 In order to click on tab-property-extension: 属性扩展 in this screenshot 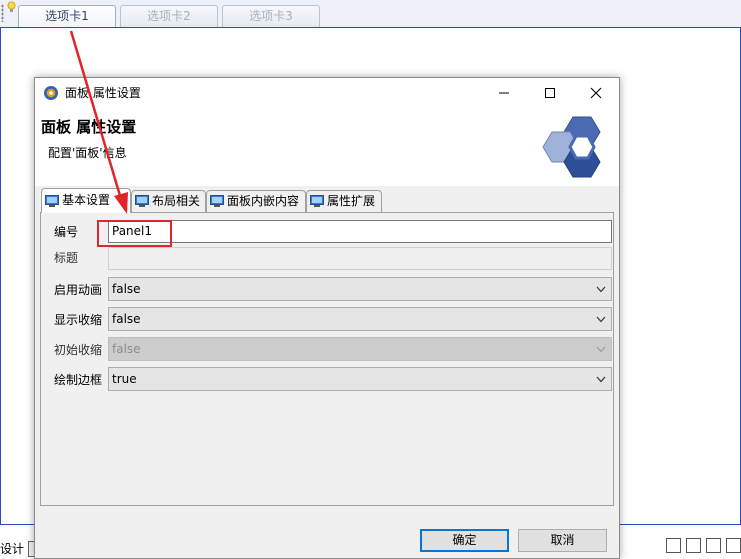, I will do `click(344, 201)`.